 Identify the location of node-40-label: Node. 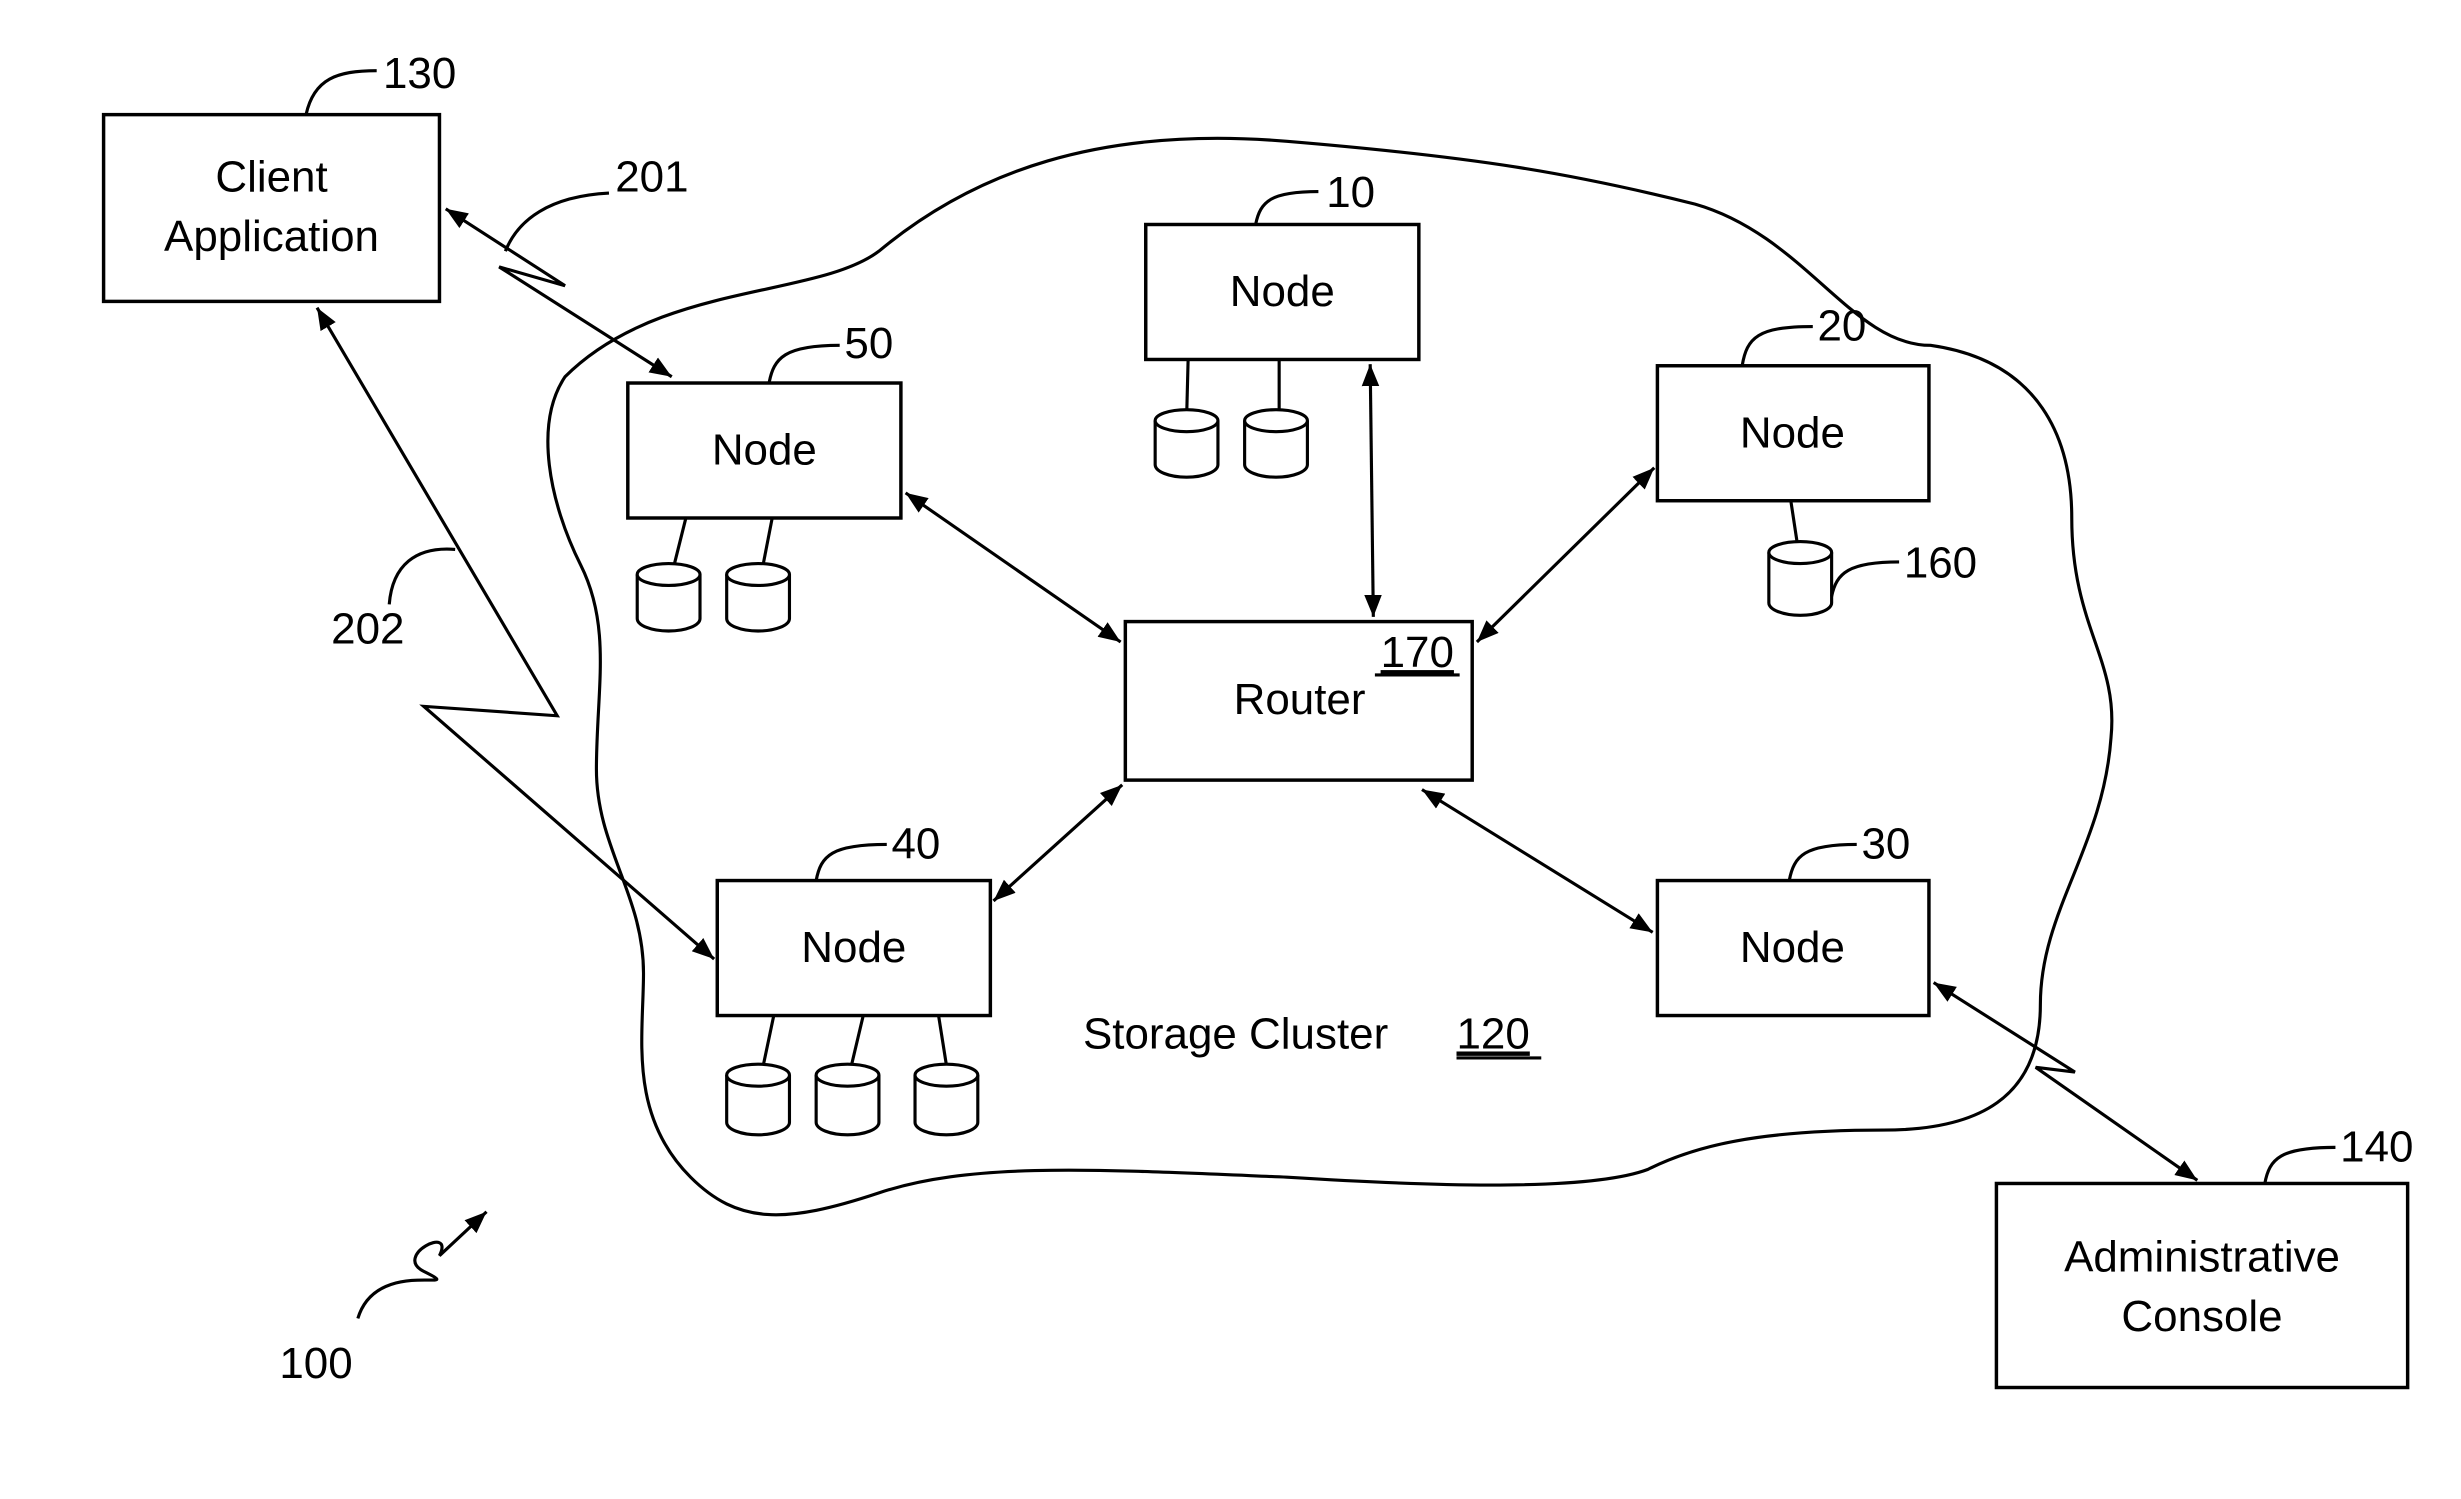
(853, 947).